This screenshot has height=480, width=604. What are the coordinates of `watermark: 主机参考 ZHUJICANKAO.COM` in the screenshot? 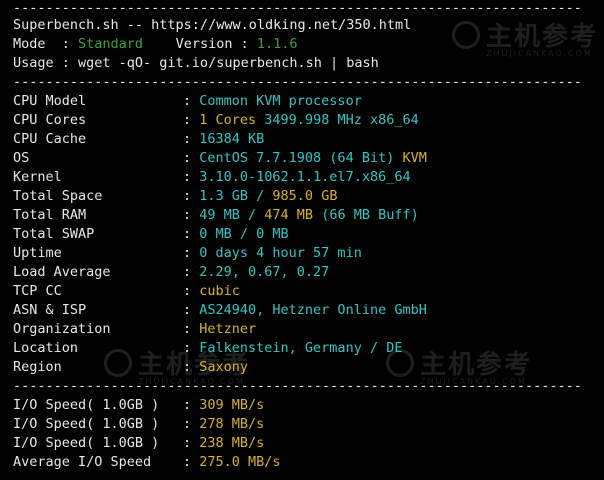 It's located at (525, 37).